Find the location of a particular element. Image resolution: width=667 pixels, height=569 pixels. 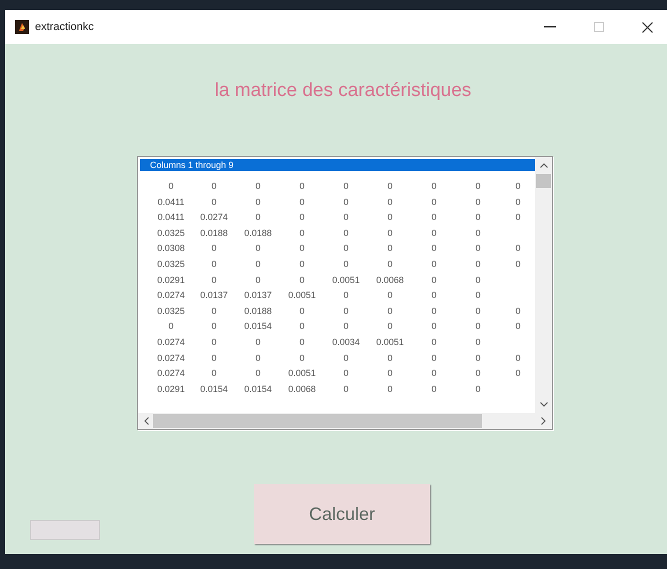

matrix-value: 0.0068 is located at coordinates (390, 280).